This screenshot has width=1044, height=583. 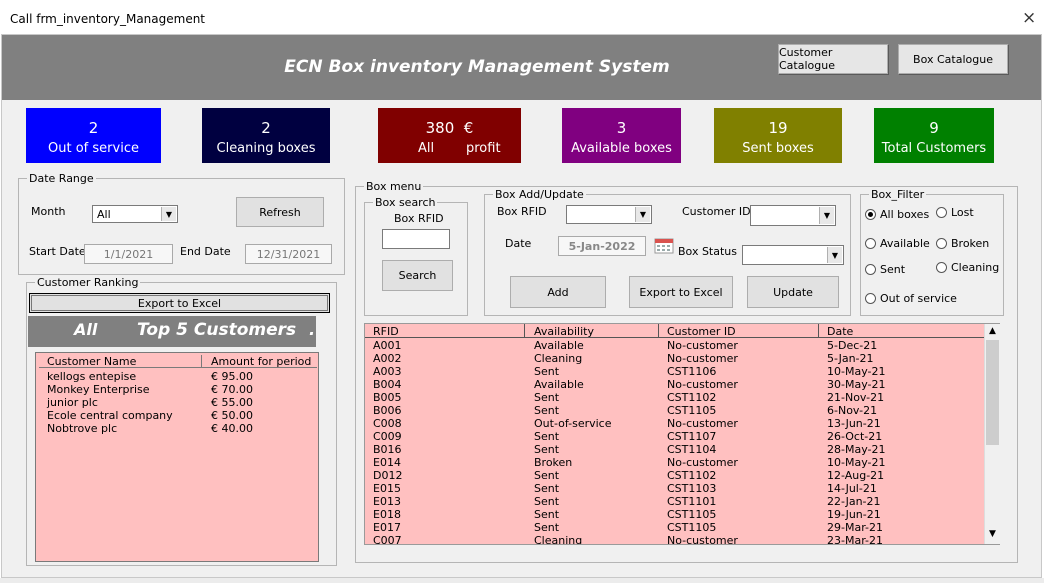 What do you see at coordinates (558, 292) in the screenshot?
I see `add-button: Add` at bounding box center [558, 292].